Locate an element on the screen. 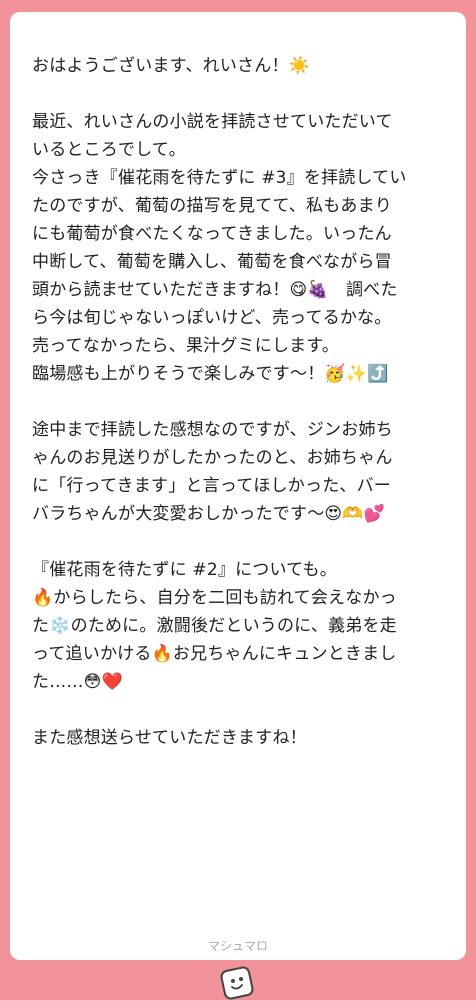 The image size is (476, 1000). message-line: また感想送らせていただきますね！ is located at coordinates (169, 738).